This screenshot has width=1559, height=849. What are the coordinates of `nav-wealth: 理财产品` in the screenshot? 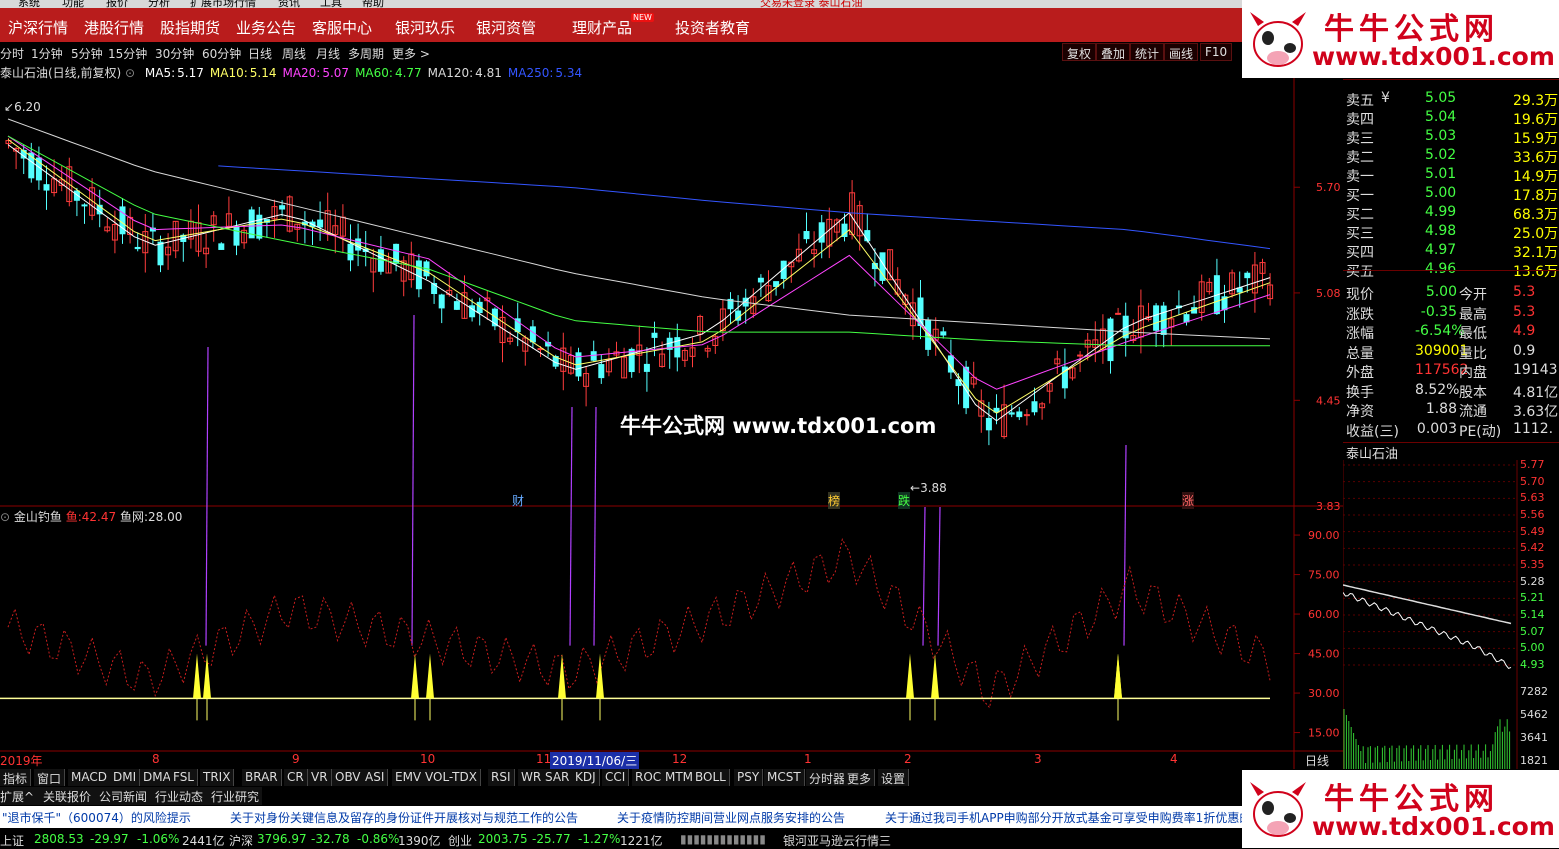 It's located at (602, 27).